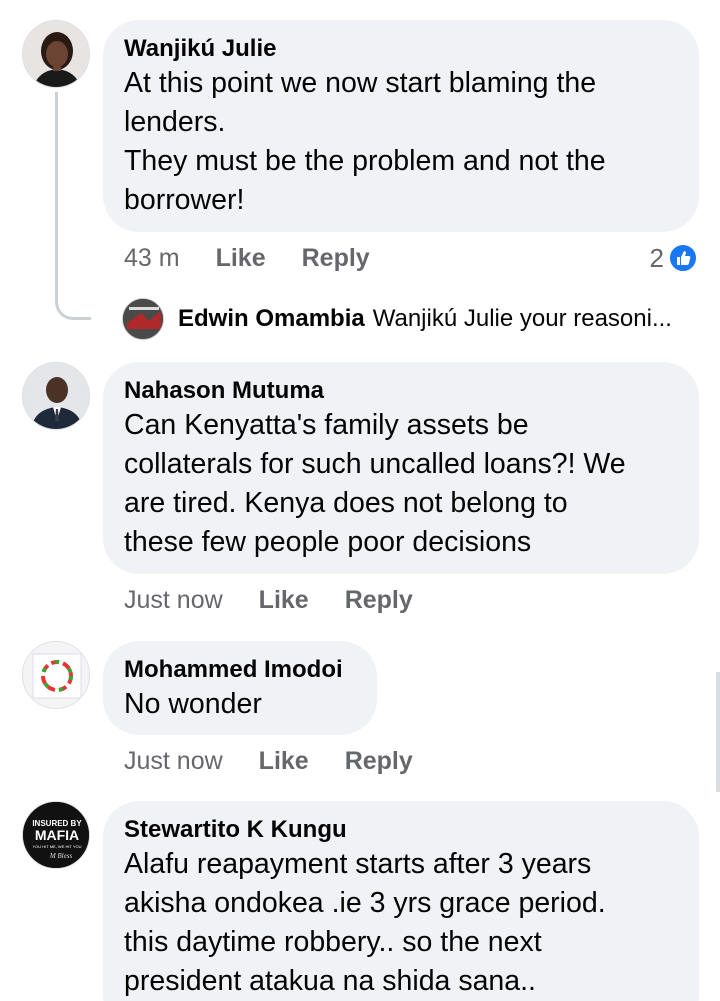 The width and height of the screenshot is (720, 1001). Describe the element at coordinates (333, 942) in the screenshot. I see `comment-text-line: this daytime robbery.. so the next` at that location.